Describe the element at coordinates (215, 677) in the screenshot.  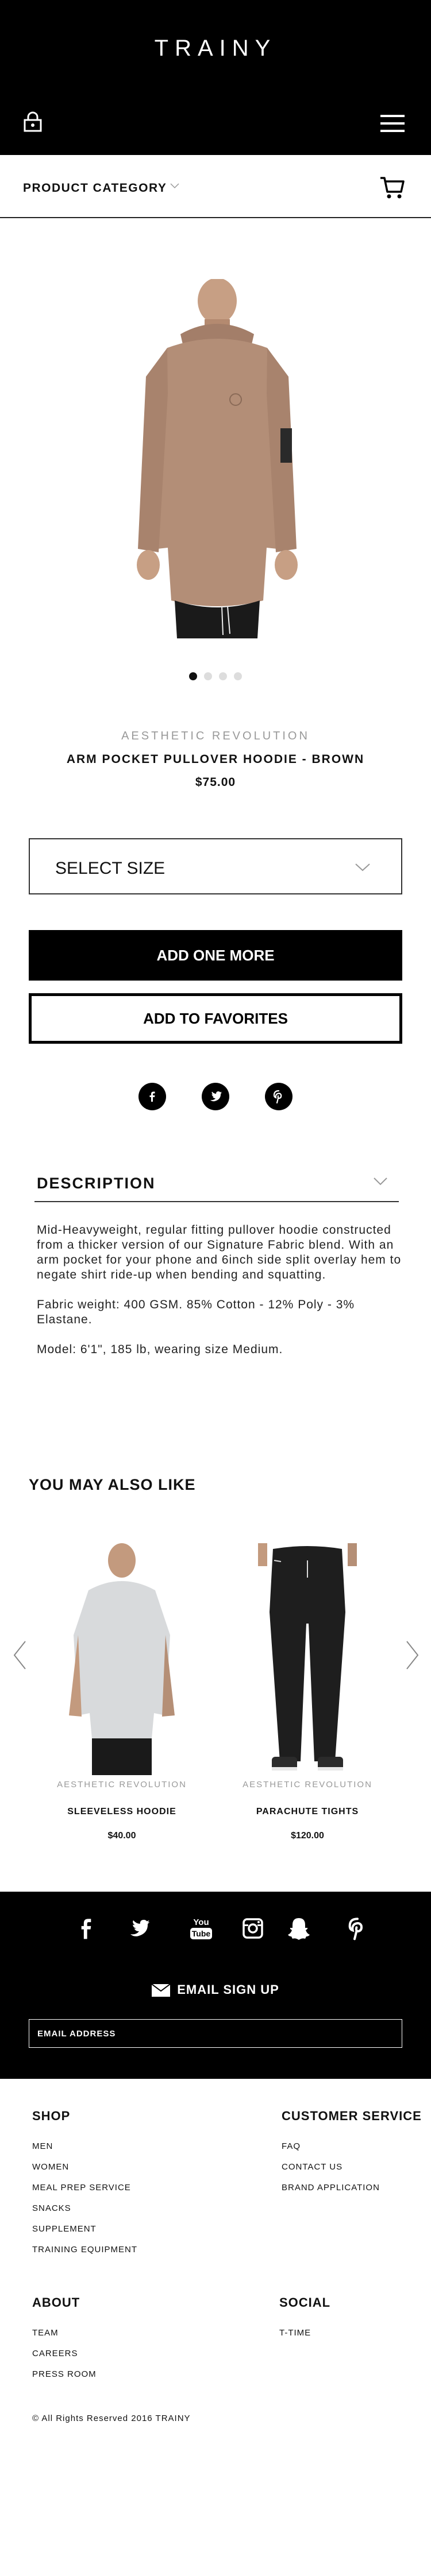
I see `carousel-dots` at that location.